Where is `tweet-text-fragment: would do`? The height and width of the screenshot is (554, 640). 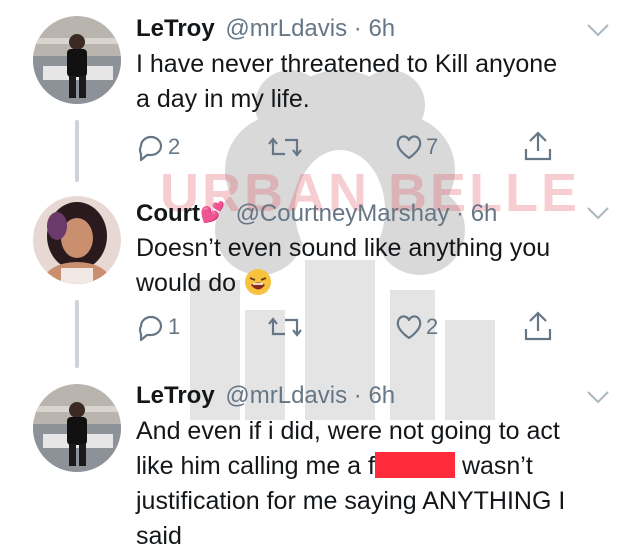
tweet-text-fragment: would do is located at coordinates (186, 283).